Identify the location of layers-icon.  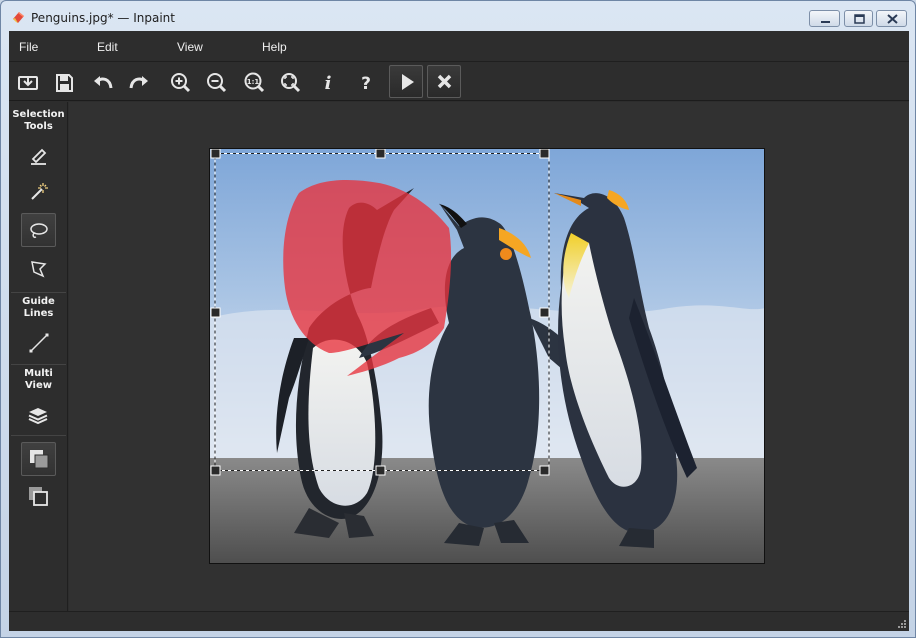
(38, 416).